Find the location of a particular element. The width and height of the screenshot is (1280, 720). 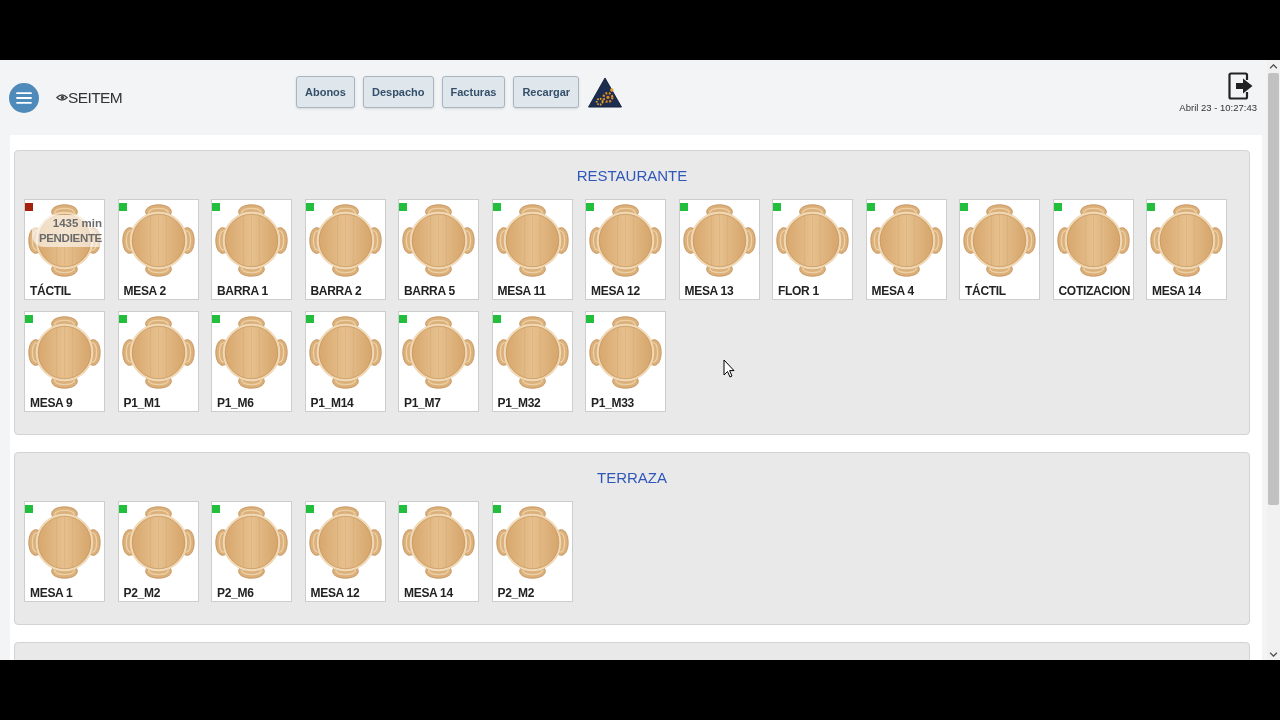

scroll-down-icon is located at coordinates (1273, 654).